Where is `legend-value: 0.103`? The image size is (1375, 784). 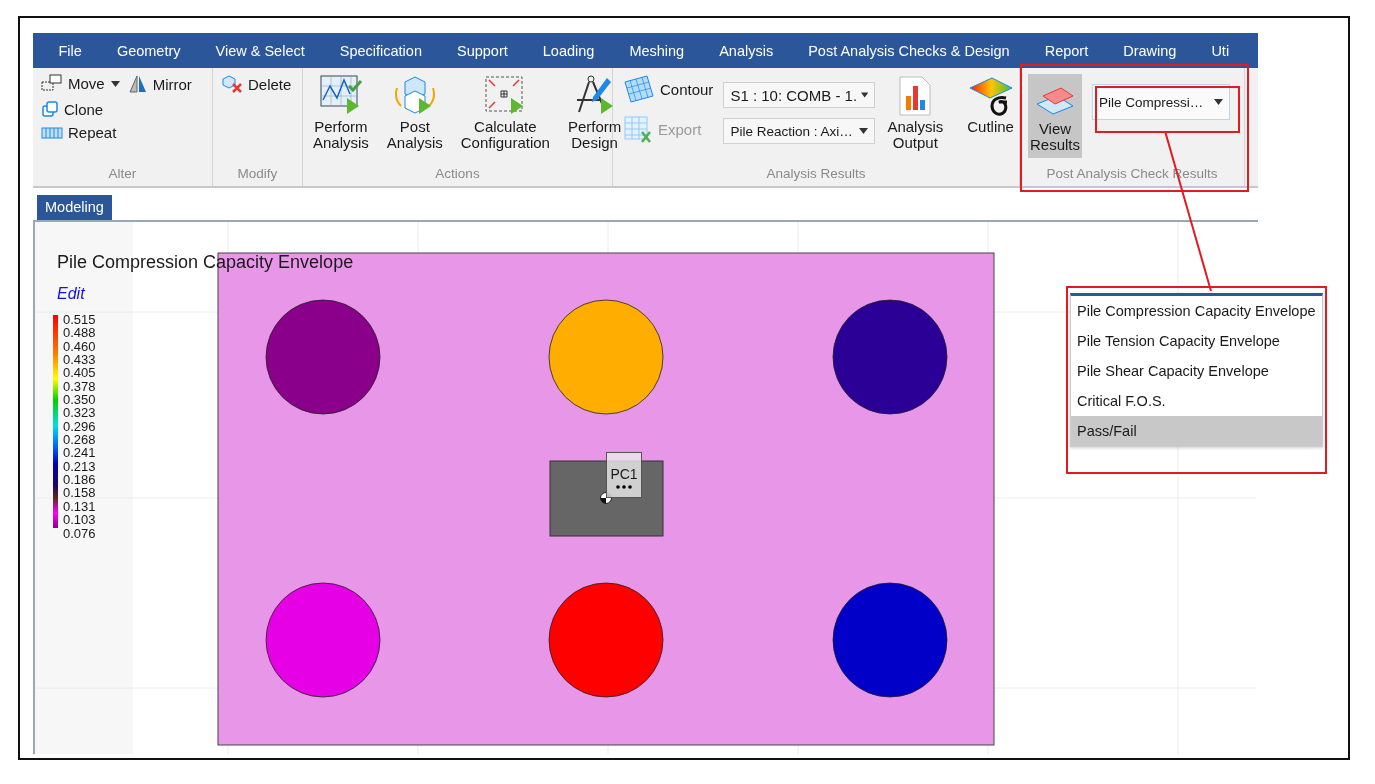 legend-value: 0.103 is located at coordinates (79, 520).